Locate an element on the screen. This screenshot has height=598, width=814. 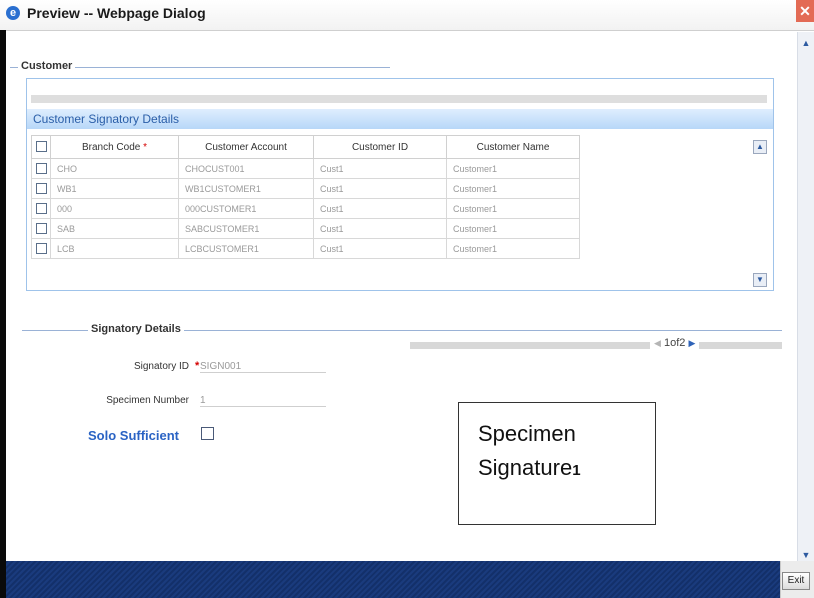
grid-toolbar-strip is located at coordinates (399, 99).